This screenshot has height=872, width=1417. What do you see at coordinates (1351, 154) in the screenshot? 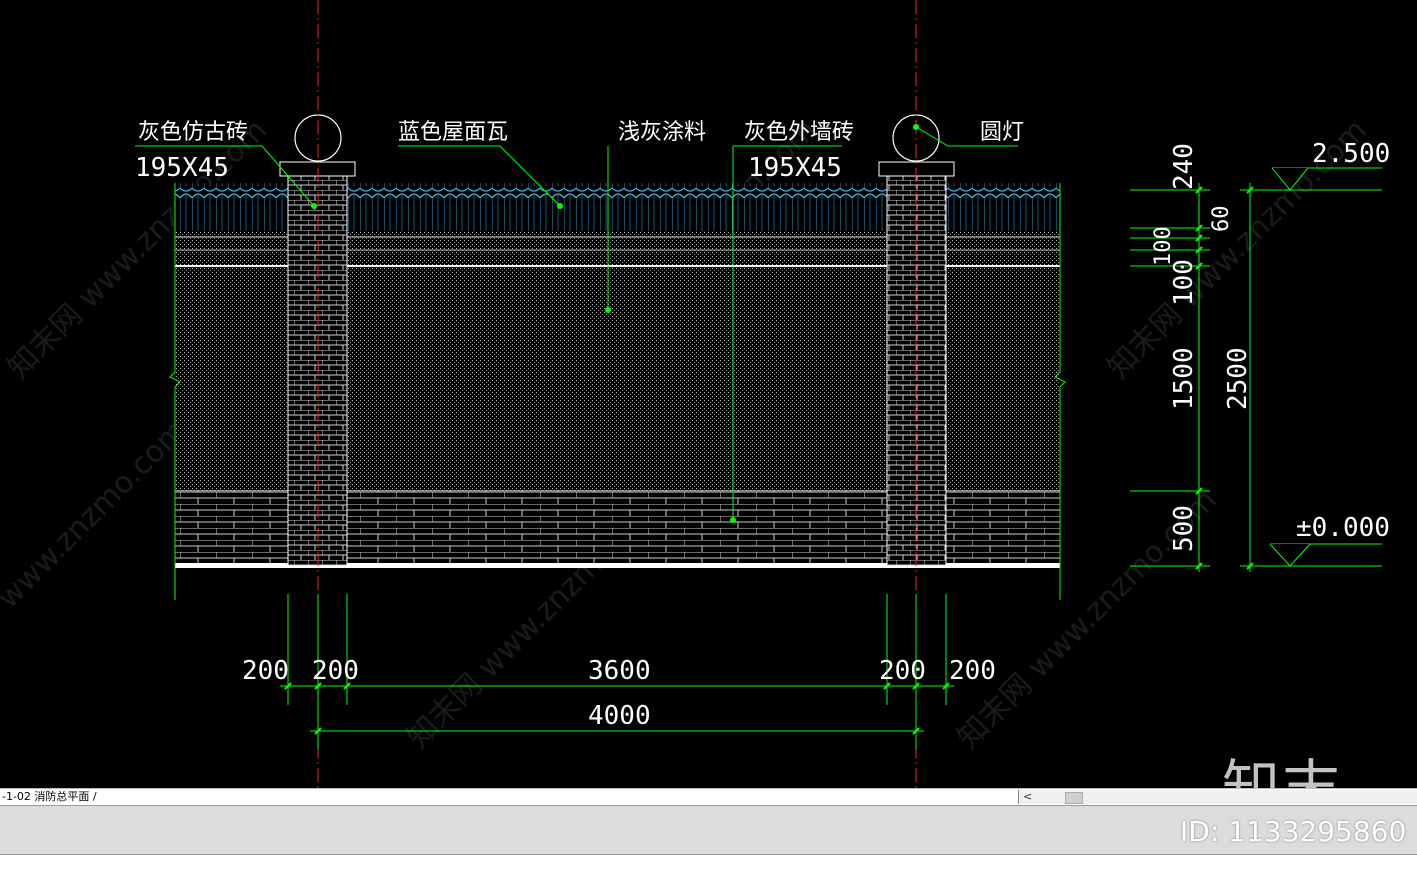
I see `level-top: 2.500` at bounding box center [1351, 154].